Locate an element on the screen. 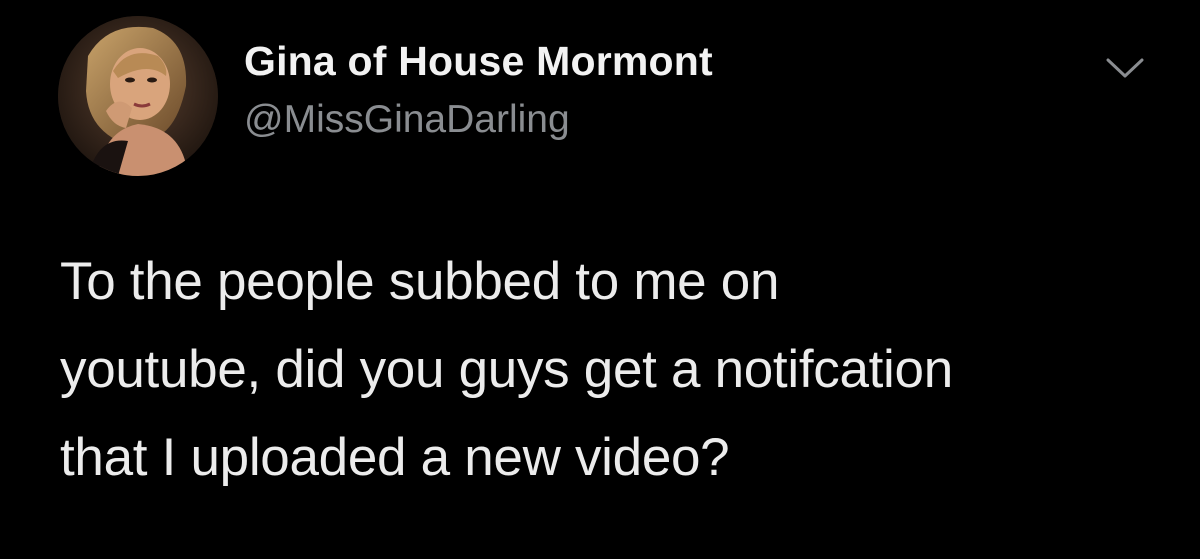 This screenshot has width=1200, height=559. avatar-photo is located at coordinates (138, 96).